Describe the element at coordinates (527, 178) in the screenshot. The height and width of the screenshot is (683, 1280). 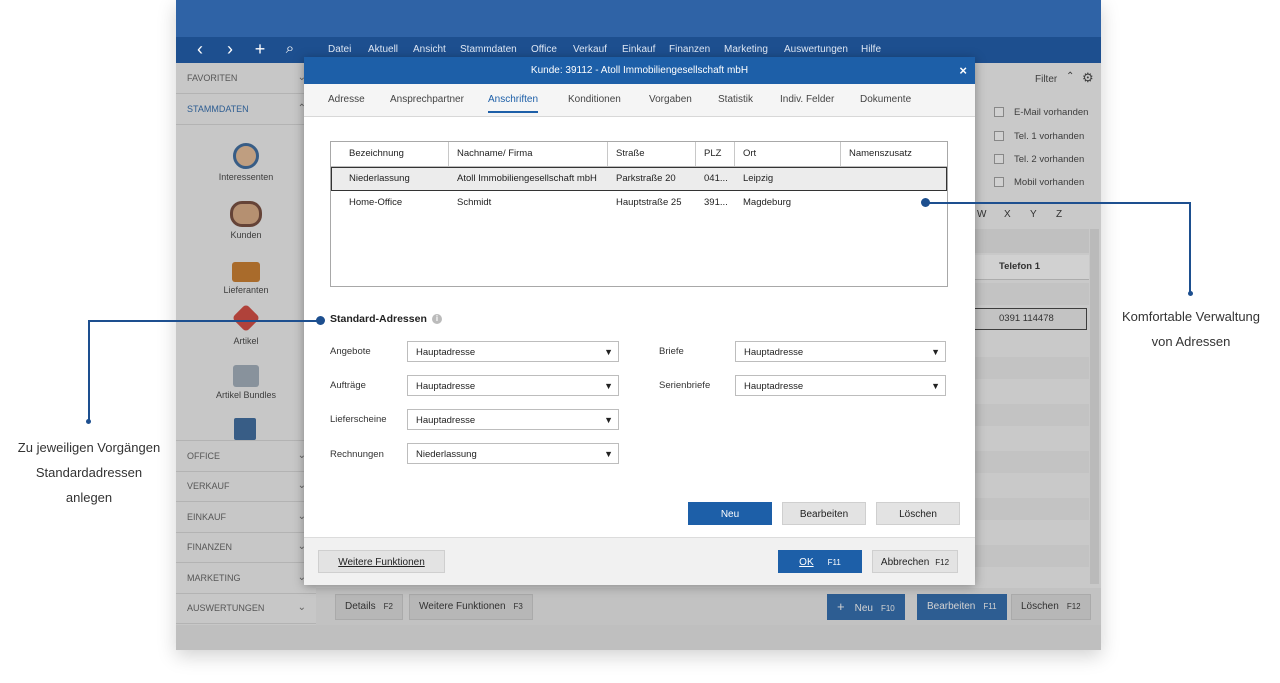
I see `table-cell: Atoll Immobiliengesellschaft mbH` at that location.